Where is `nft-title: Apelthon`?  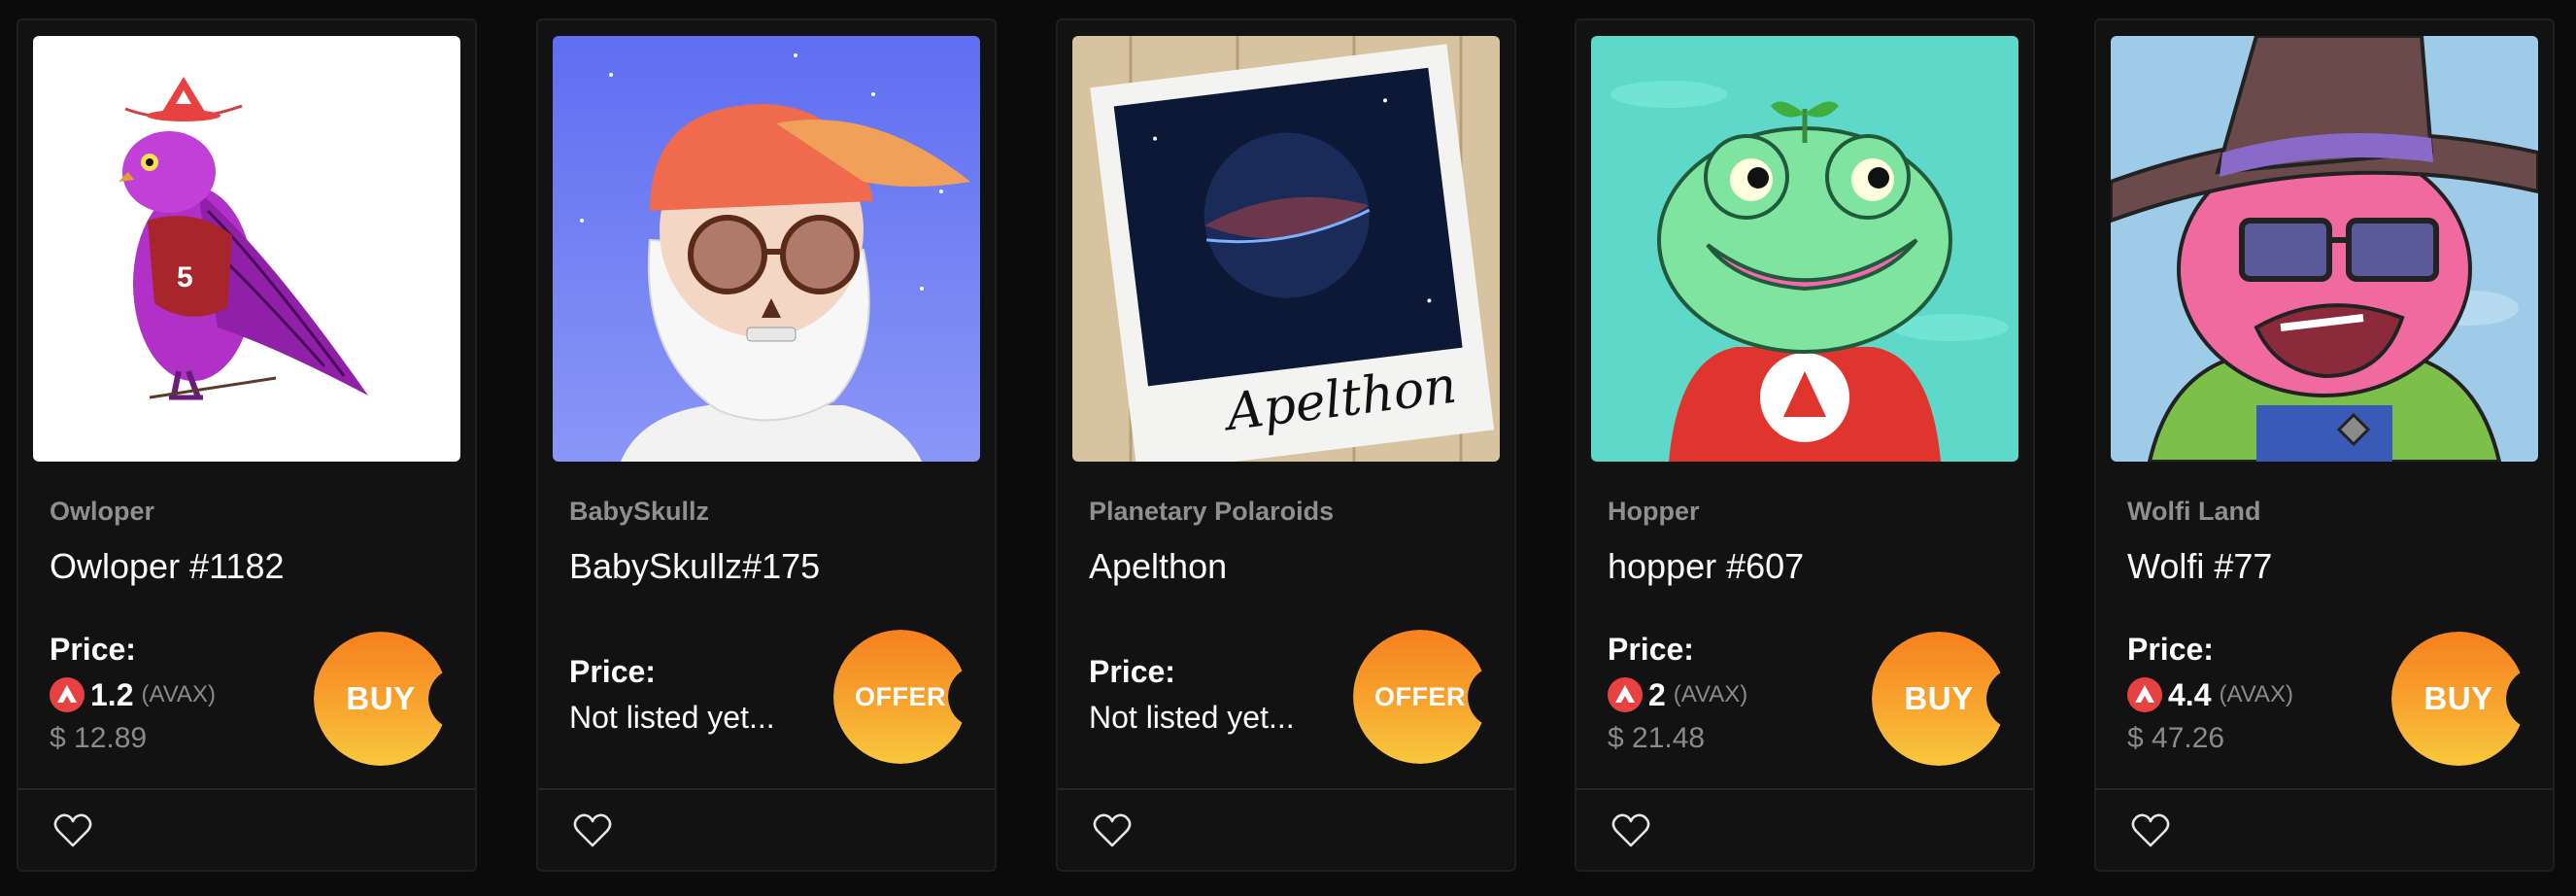 nft-title: Apelthon is located at coordinates (1158, 566).